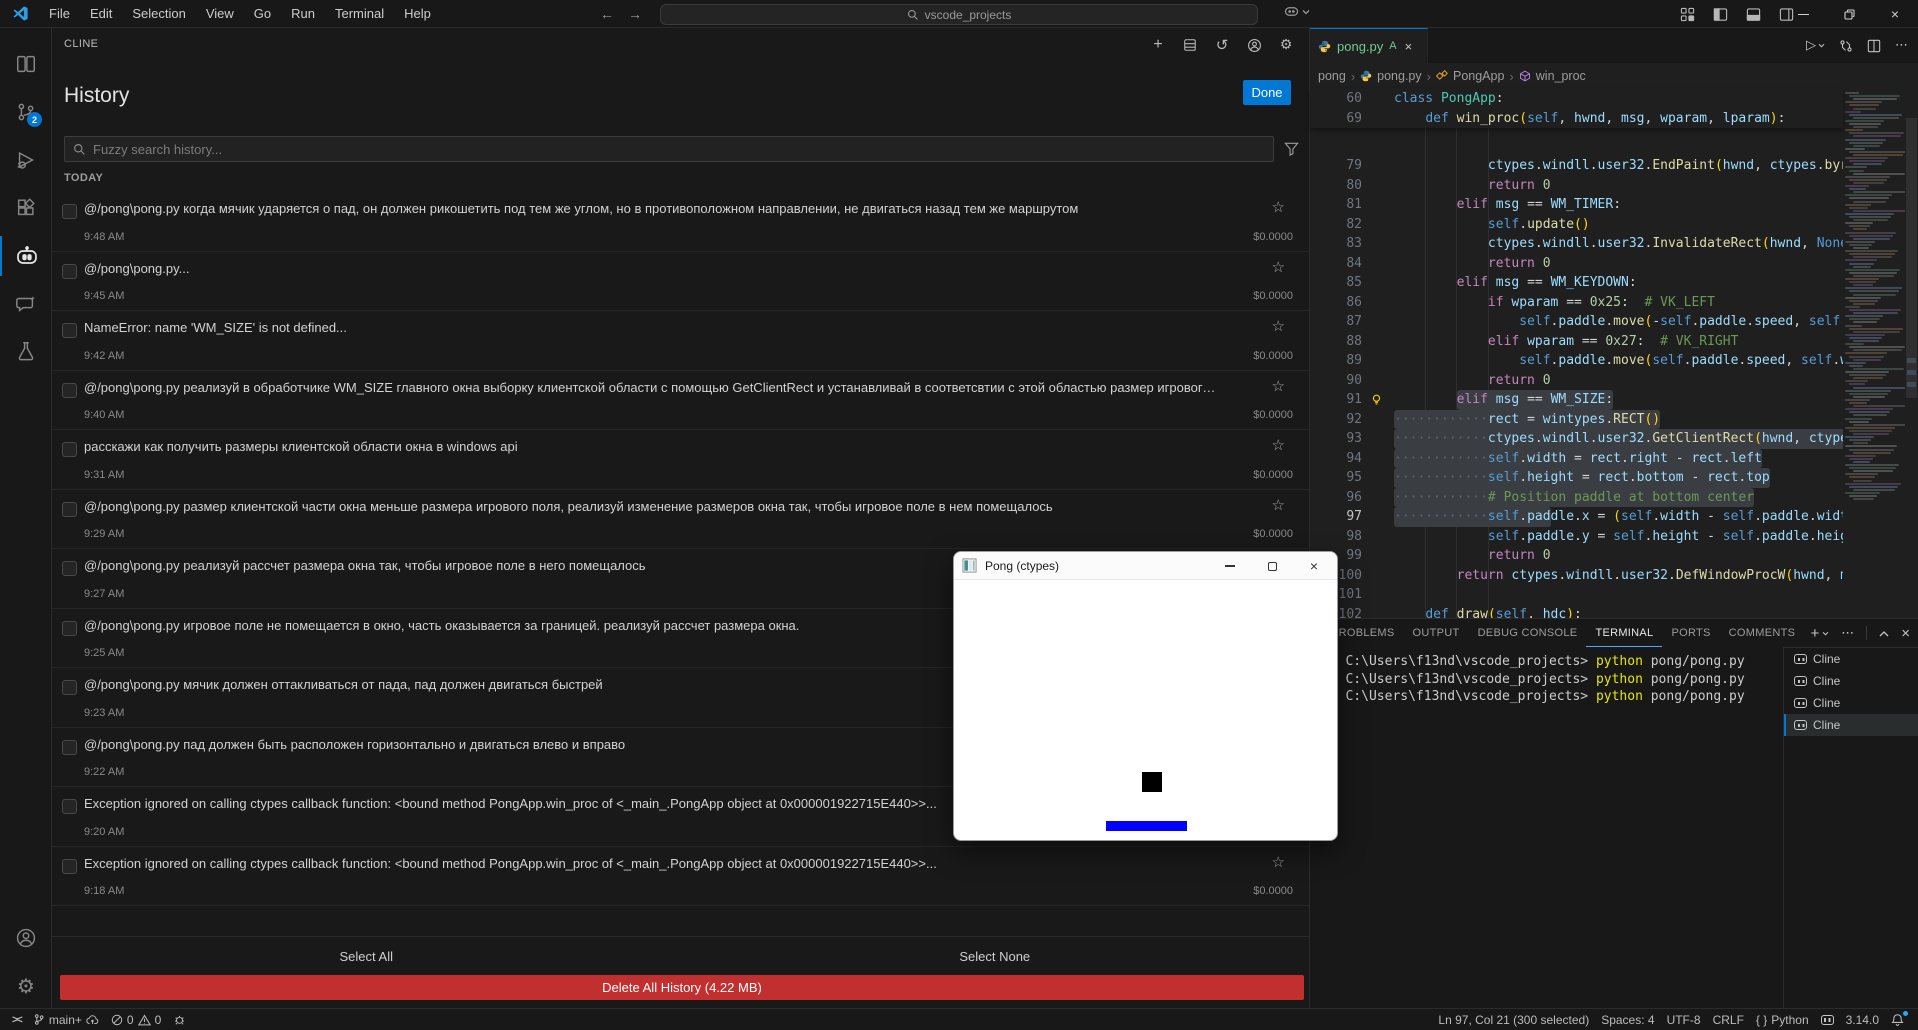 Image resolution: width=1918 pixels, height=1030 pixels. I want to click on panel-tab-terminal: TERMINAL, so click(1624, 633).